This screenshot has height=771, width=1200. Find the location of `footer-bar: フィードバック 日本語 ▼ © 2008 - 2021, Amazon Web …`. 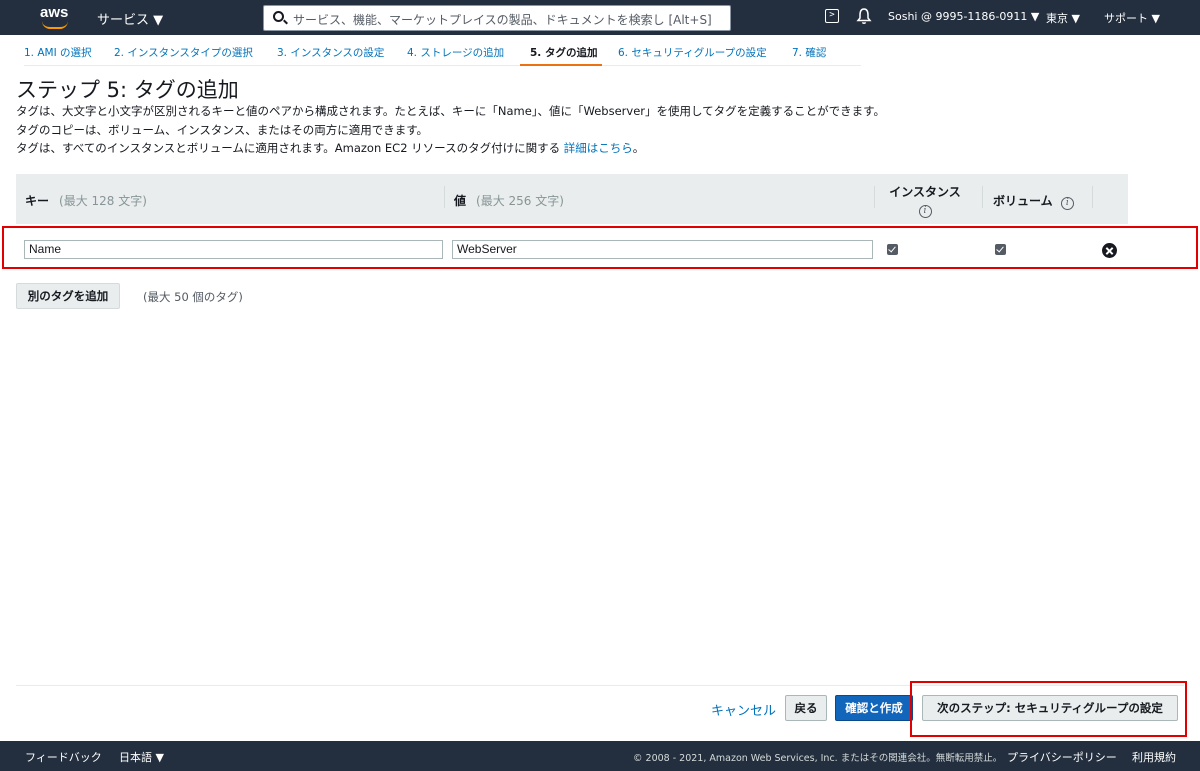

footer-bar: フィードバック 日本語 ▼ © 2008 - 2021, Amazon Web … is located at coordinates (600, 756).